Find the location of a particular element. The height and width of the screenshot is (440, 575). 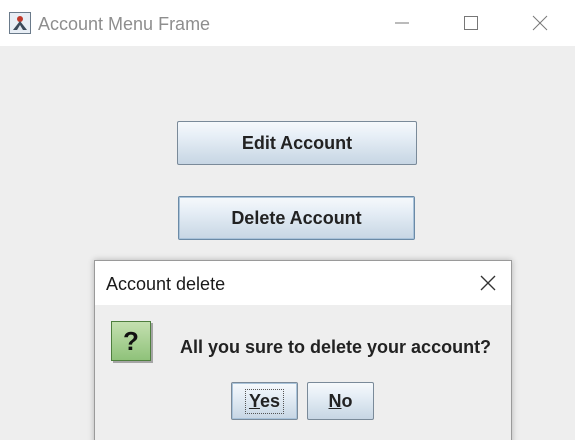

minimize-icon is located at coordinates (402, 23).